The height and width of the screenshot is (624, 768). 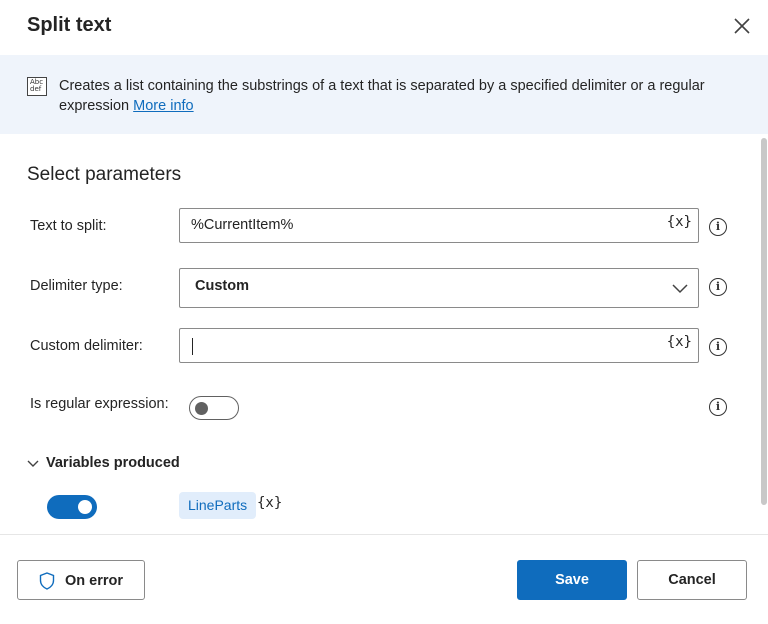 What do you see at coordinates (113, 463) in the screenshot?
I see `variables-produced-header: Variables produced` at bounding box center [113, 463].